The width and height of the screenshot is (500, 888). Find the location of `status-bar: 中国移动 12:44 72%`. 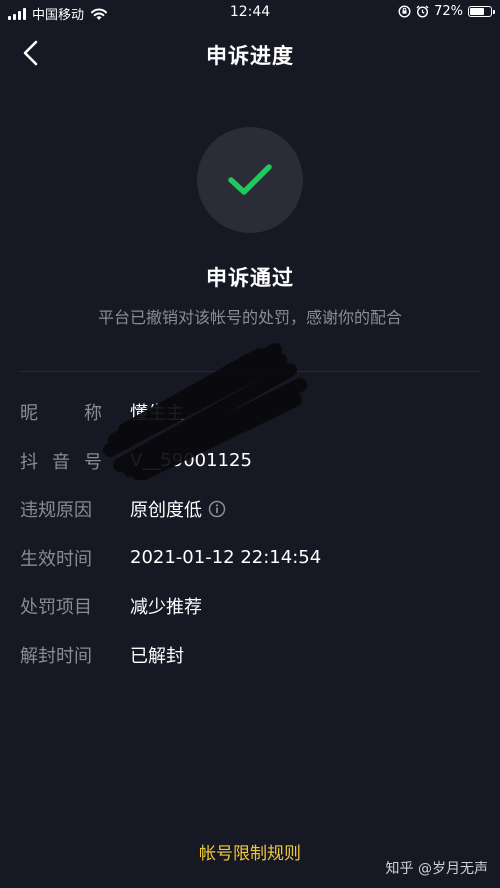

status-bar: 中国移动 12:44 72% is located at coordinates (250, 13).